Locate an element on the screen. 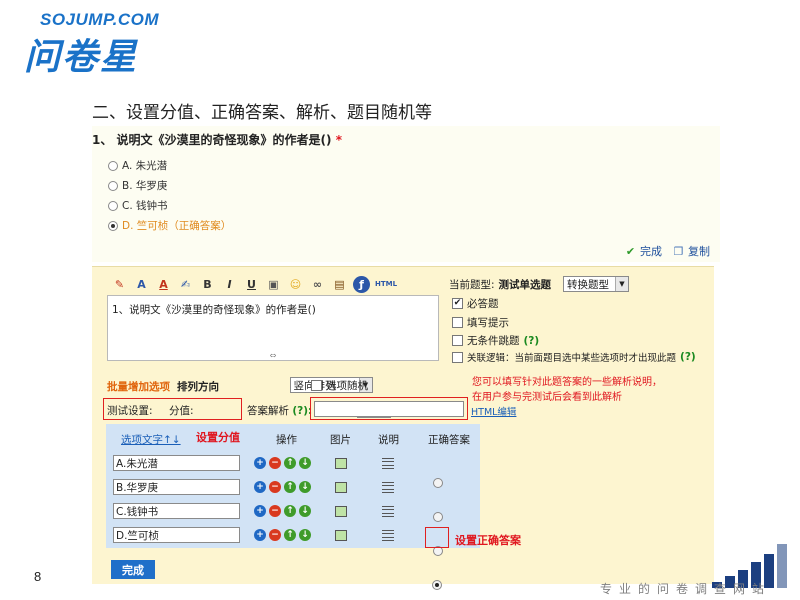 This screenshot has height=600, width=800. font-style-icon: A is located at coordinates (141, 284).